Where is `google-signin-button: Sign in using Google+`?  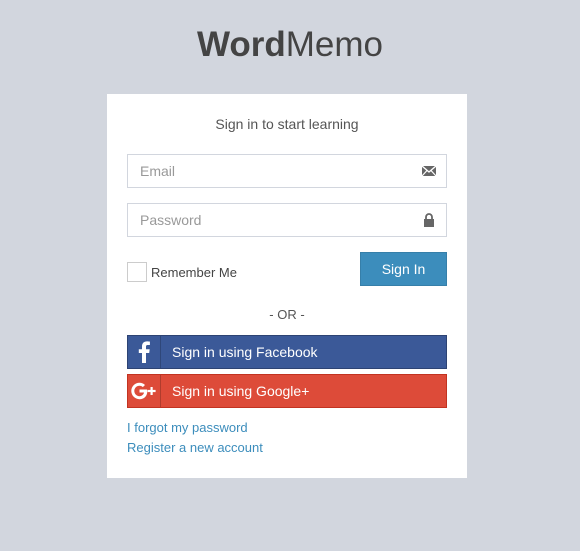 google-signin-button: Sign in using Google+ is located at coordinates (287, 391).